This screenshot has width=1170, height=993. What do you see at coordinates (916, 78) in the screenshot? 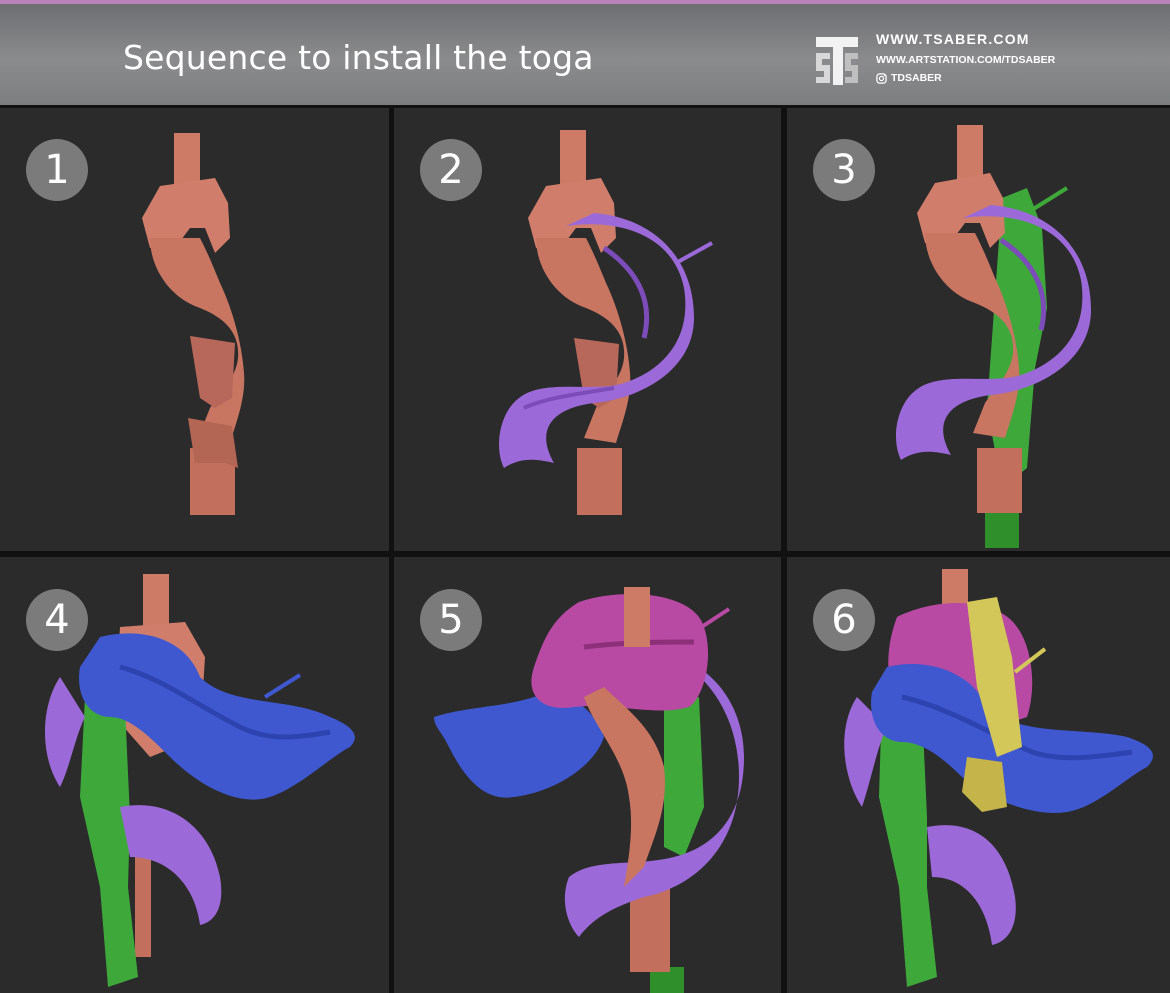
I see `instagram-handle: TDSABER` at bounding box center [916, 78].